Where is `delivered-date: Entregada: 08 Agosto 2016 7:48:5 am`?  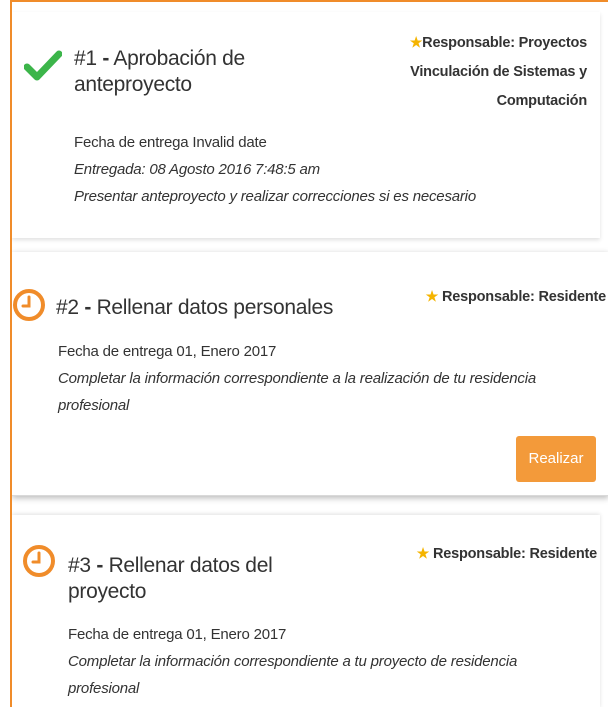 delivered-date: Entregada: 08 Agosto 2016 7:48:5 am is located at coordinates (197, 169).